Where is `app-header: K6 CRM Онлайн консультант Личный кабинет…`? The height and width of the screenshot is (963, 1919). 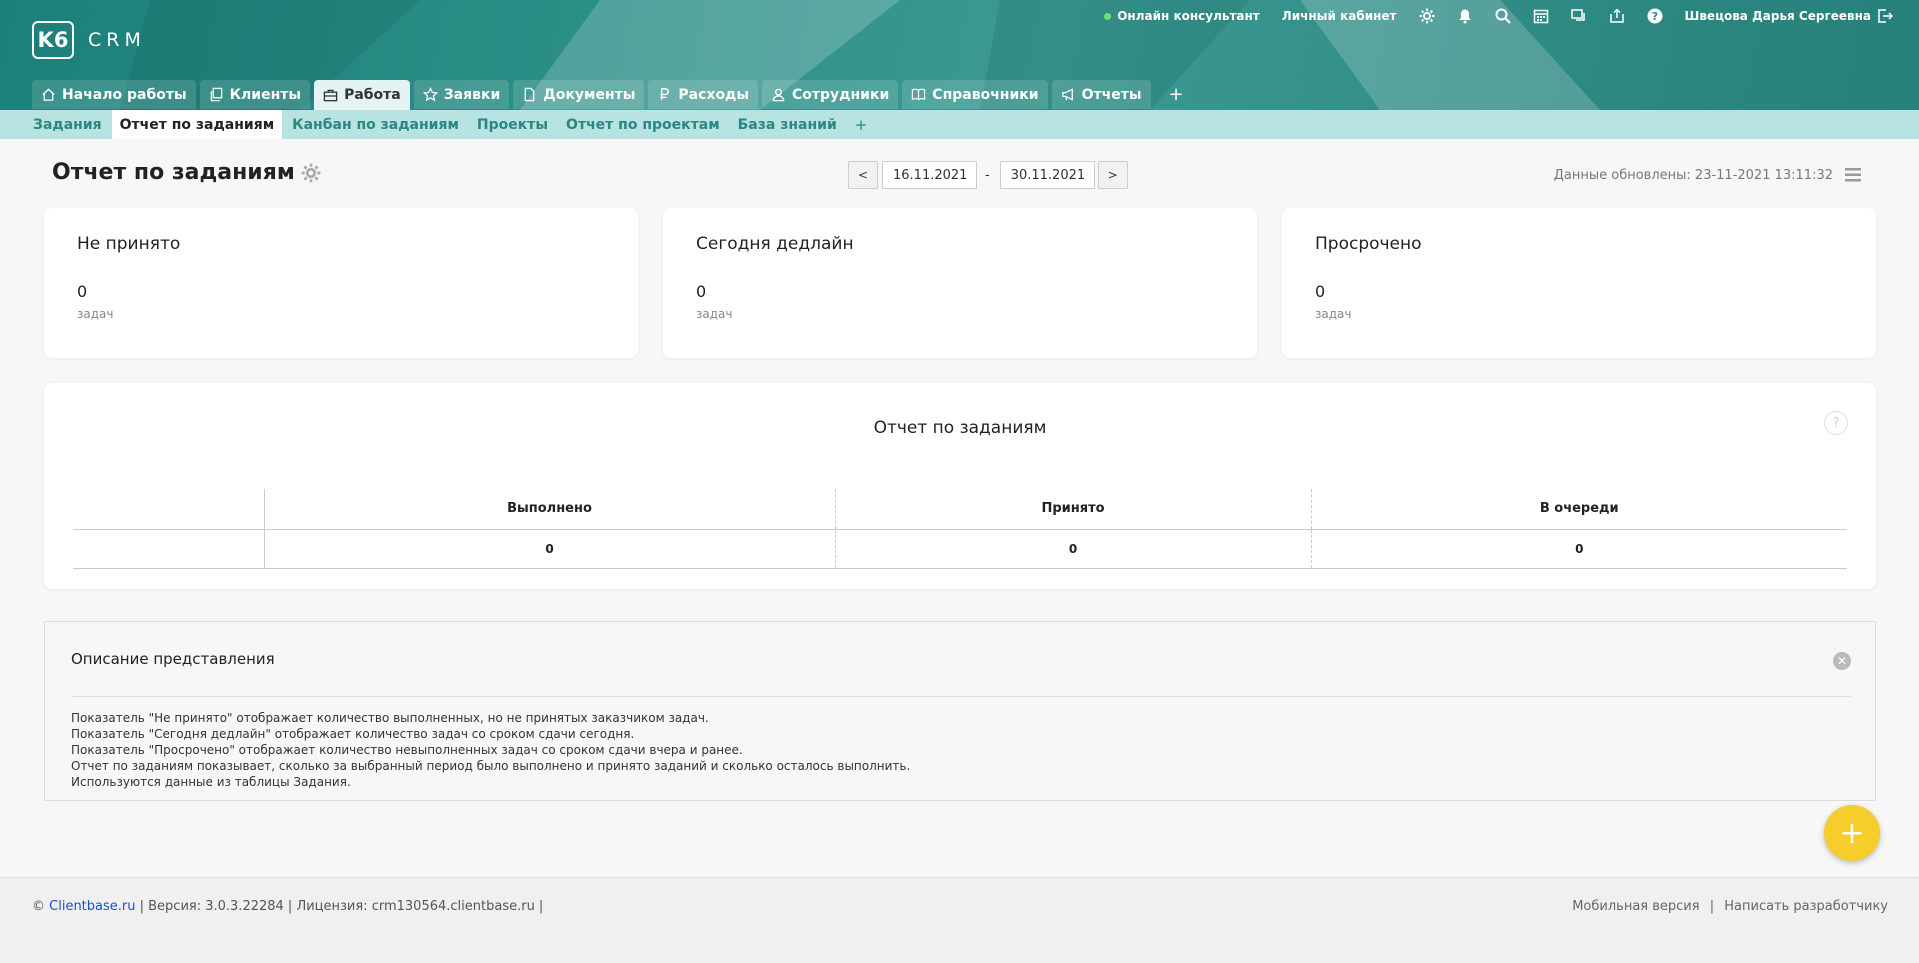
app-header: K6 CRM Онлайн консультант Личный кабинет… is located at coordinates (959, 55).